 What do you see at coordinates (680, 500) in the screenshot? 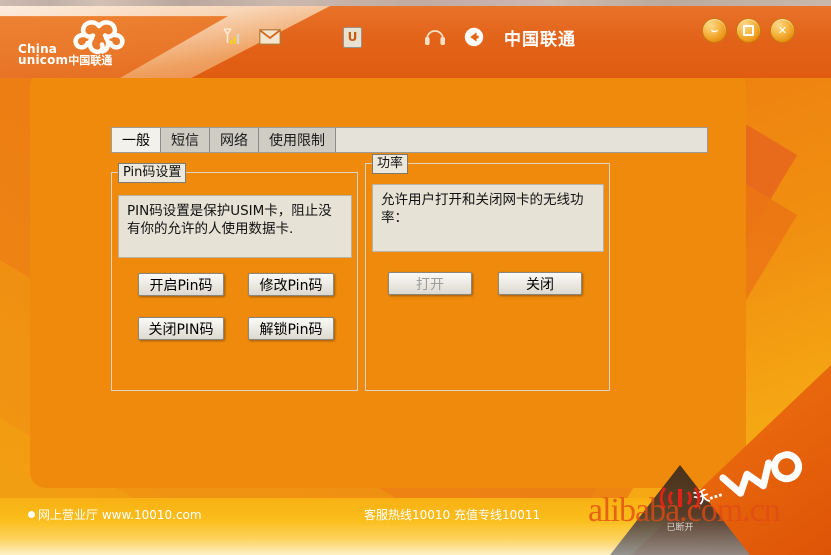
I see `signal-waves-icon` at bounding box center [680, 500].